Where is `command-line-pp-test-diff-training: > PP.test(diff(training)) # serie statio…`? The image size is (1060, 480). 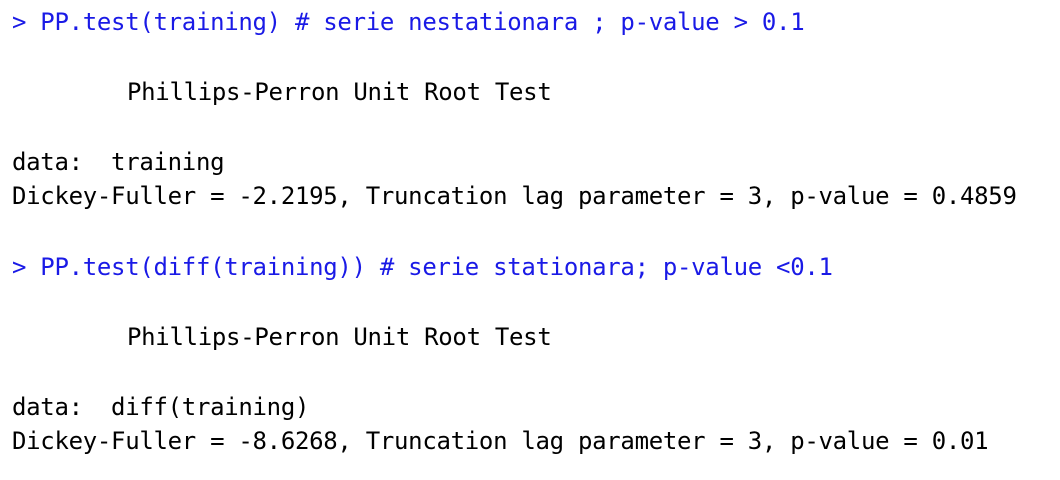
command-line-pp-test-diff-training: > PP.test(diff(training)) # serie statio… is located at coordinates (422, 267).